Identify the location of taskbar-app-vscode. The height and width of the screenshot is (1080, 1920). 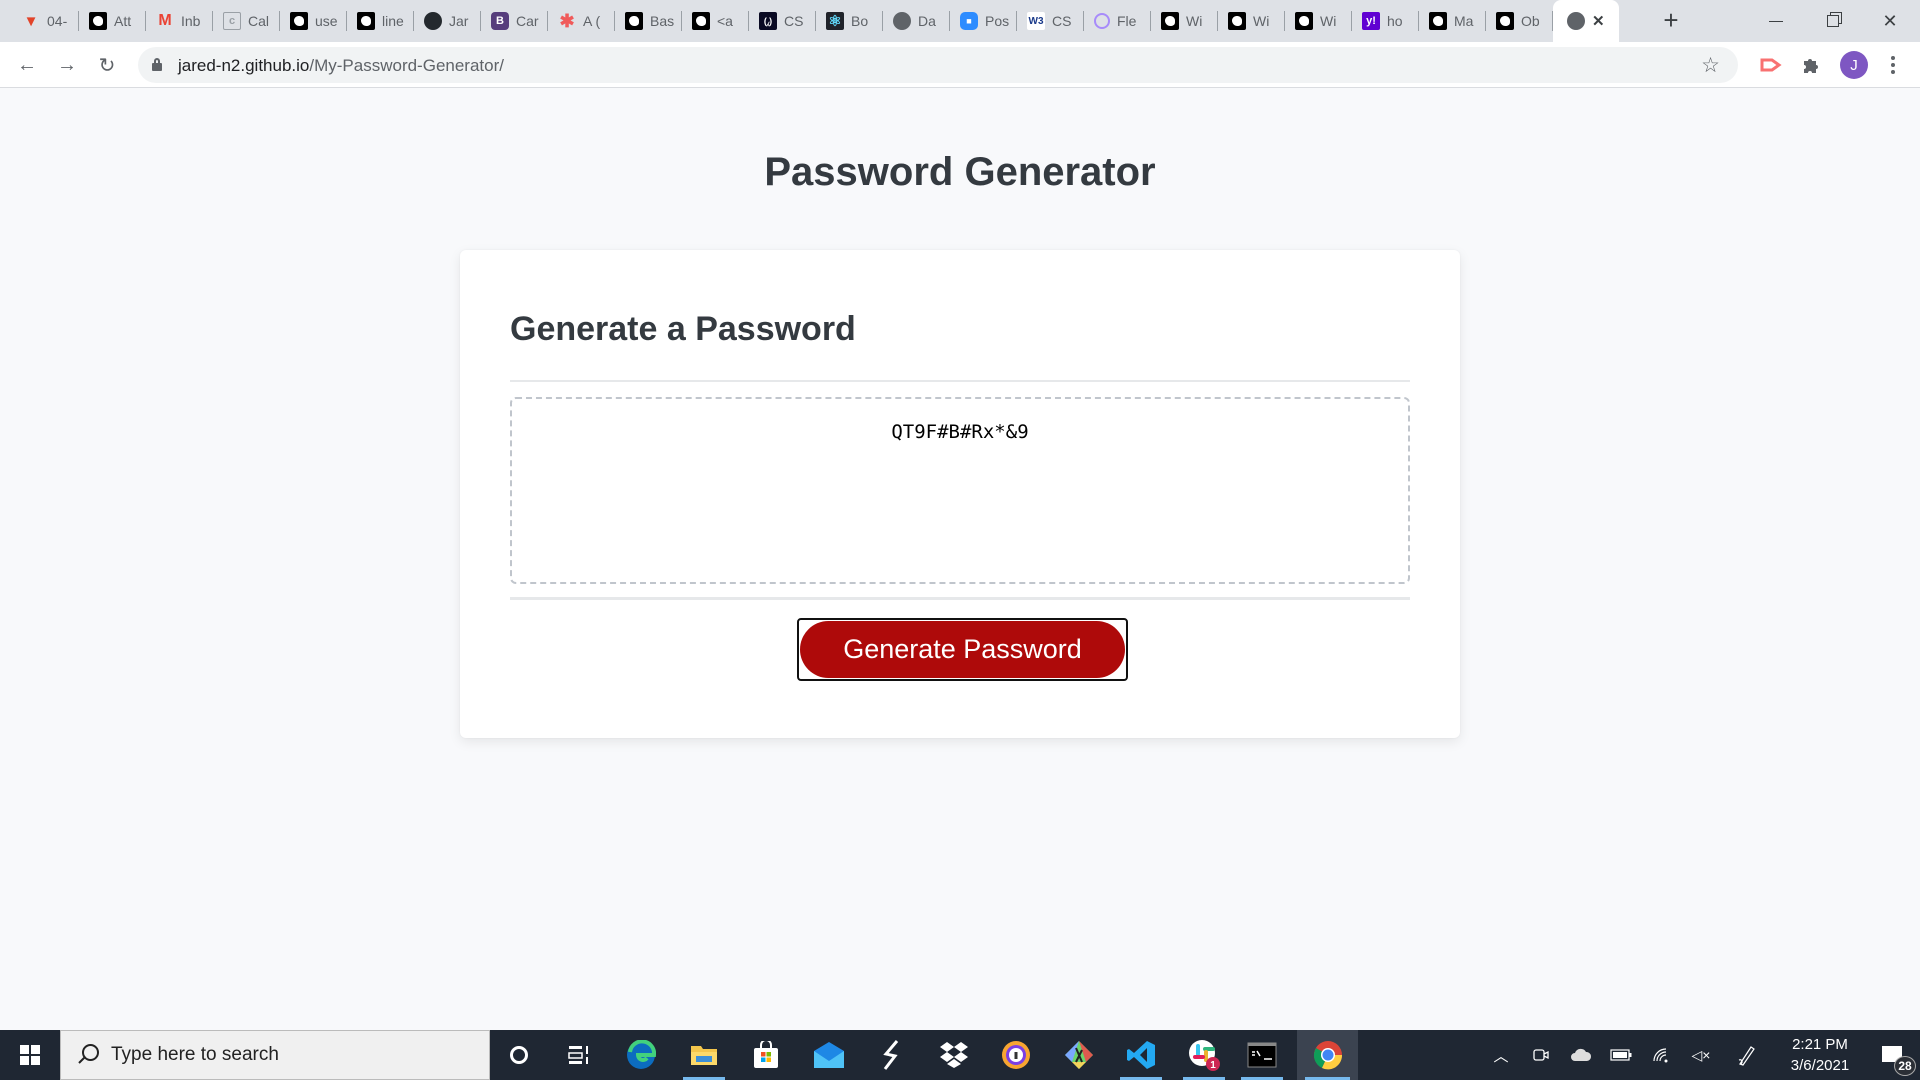
(1141, 1055).